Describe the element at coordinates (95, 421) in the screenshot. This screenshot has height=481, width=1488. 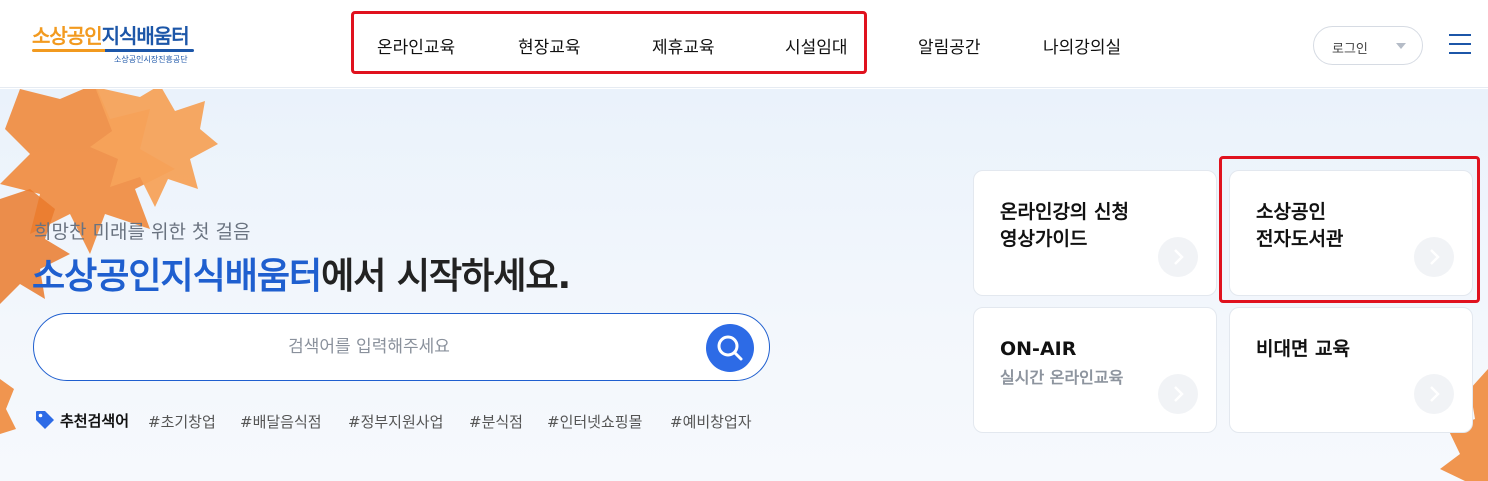
I see `recommended-keywords-label: 추천검색어` at that location.